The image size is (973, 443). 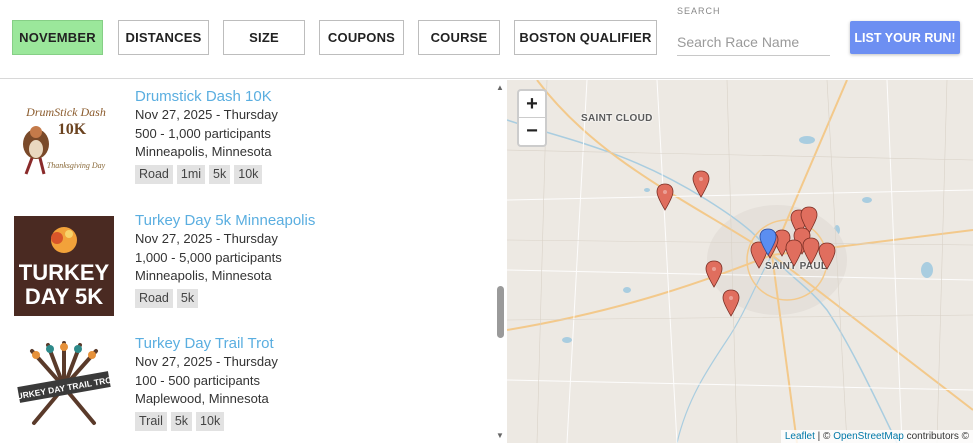 What do you see at coordinates (206, 344) in the screenshot?
I see `race-title: Turkey Day Trail Trot` at bounding box center [206, 344].